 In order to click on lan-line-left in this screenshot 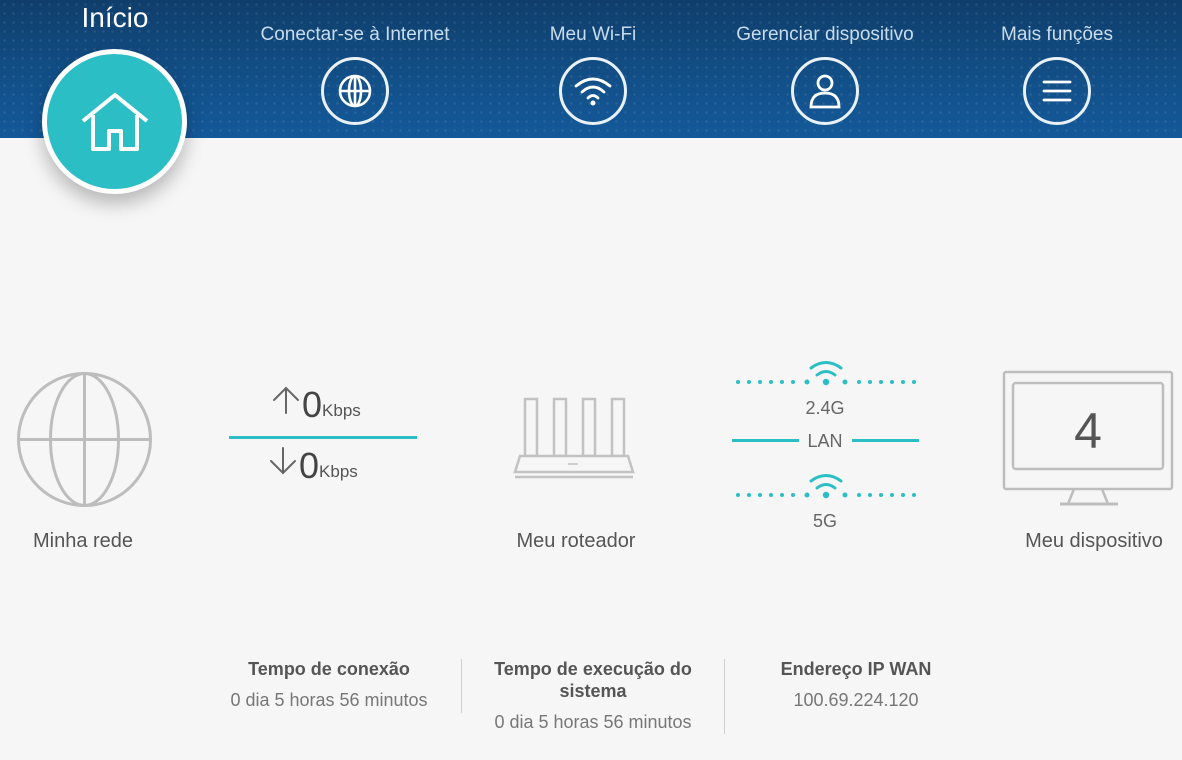, I will do `click(765, 440)`.